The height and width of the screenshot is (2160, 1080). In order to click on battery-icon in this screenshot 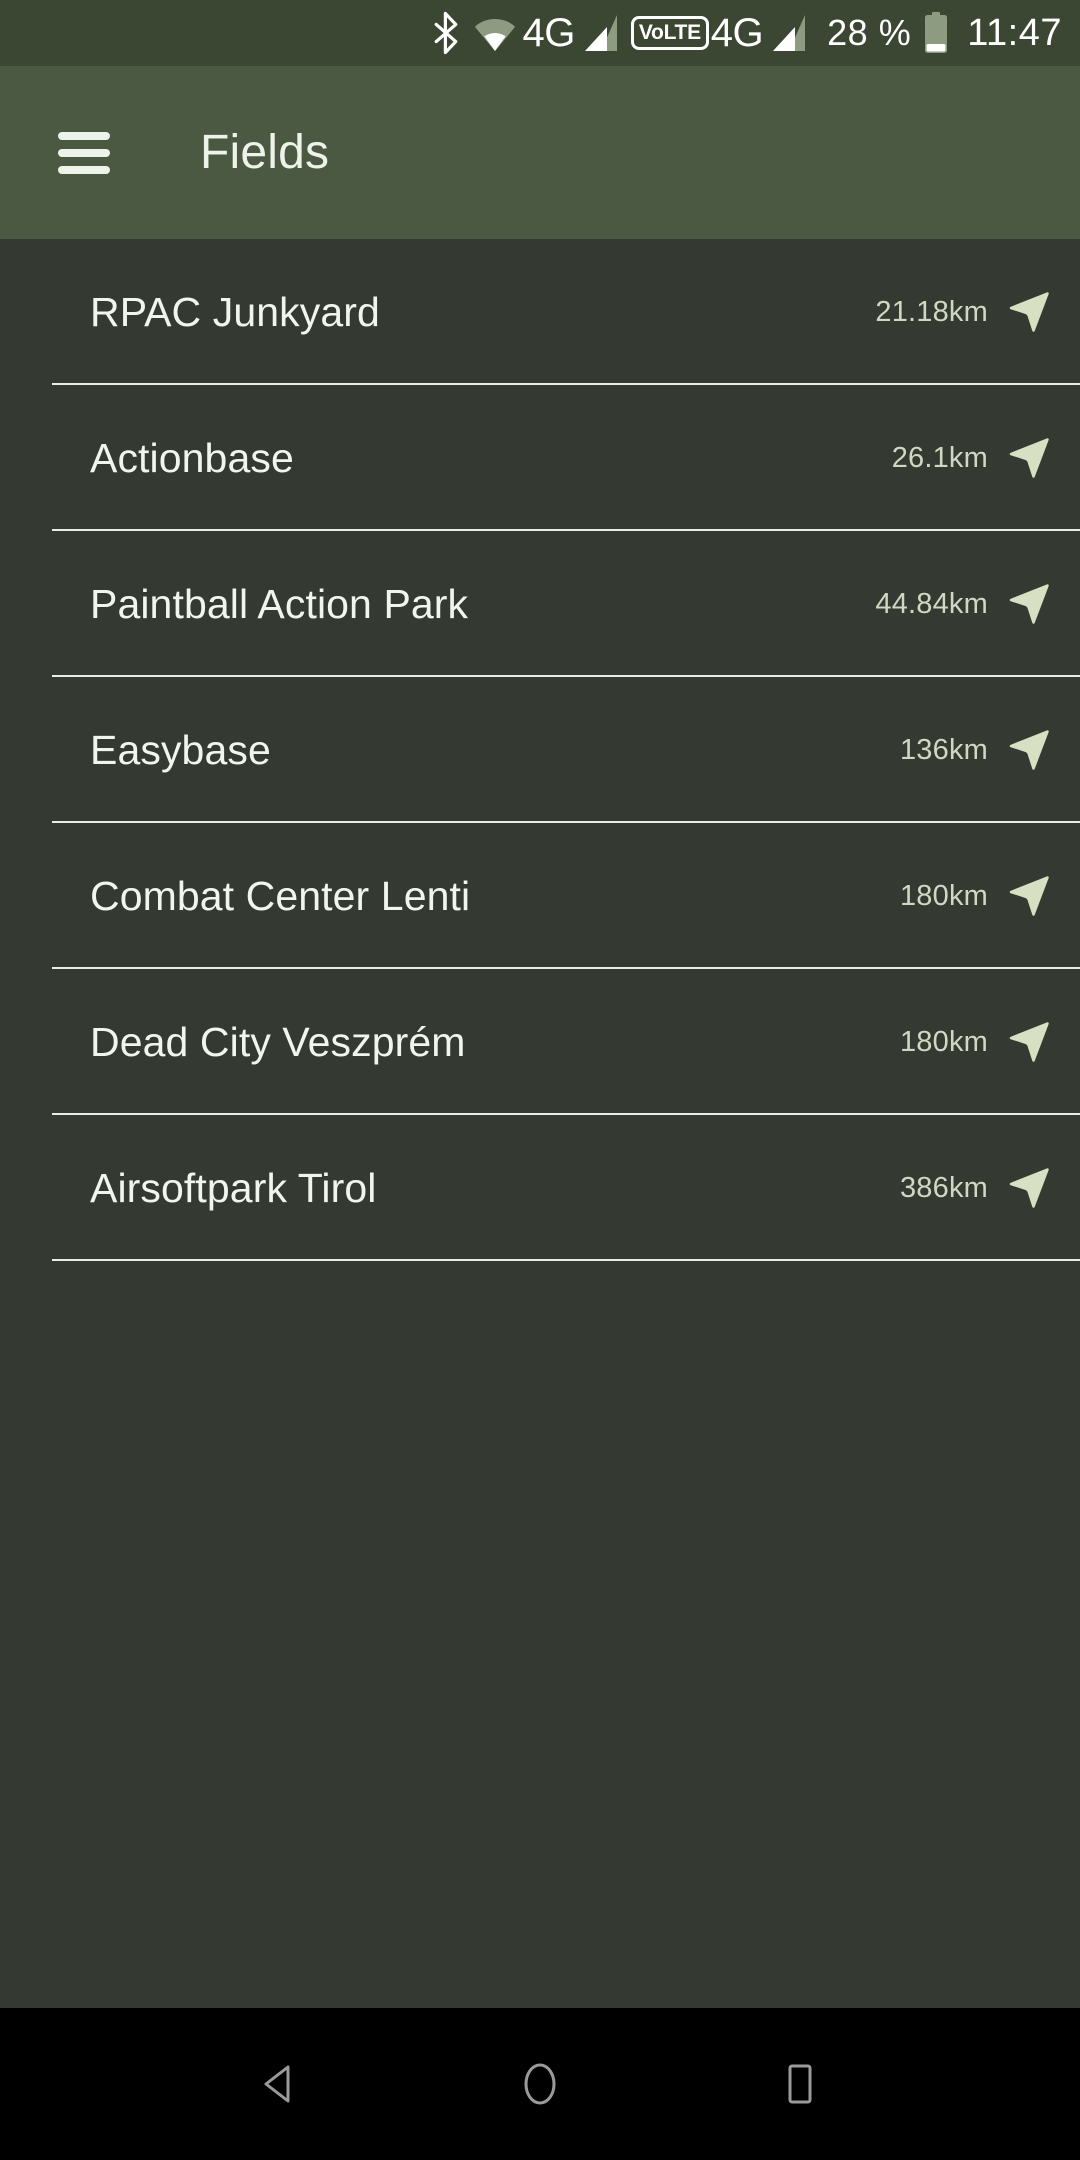, I will do `click(930, 33)`.